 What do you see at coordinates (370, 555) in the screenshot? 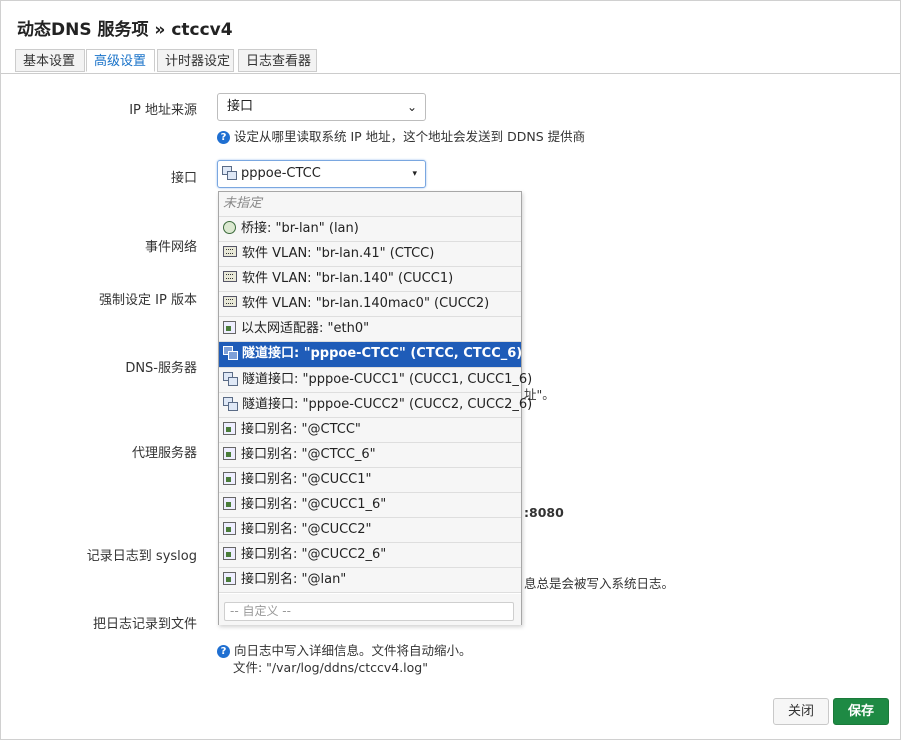
I see `dropdown-option: 接口别名: "@CUCC2_6"` at bounding box center [370, 555].